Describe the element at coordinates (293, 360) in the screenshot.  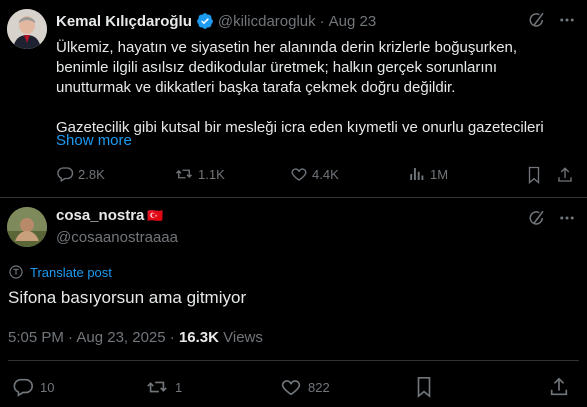
I see `reply-divider` at that location.